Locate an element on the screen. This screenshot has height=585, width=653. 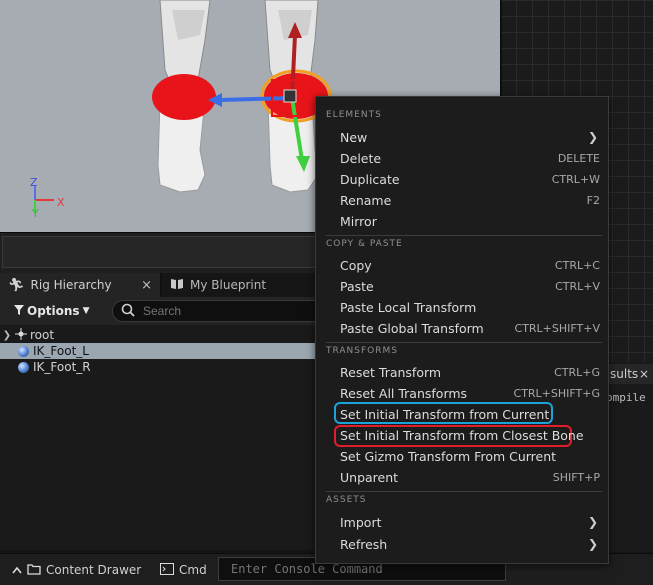
options-label: Options is located at coordinates (53, 311).